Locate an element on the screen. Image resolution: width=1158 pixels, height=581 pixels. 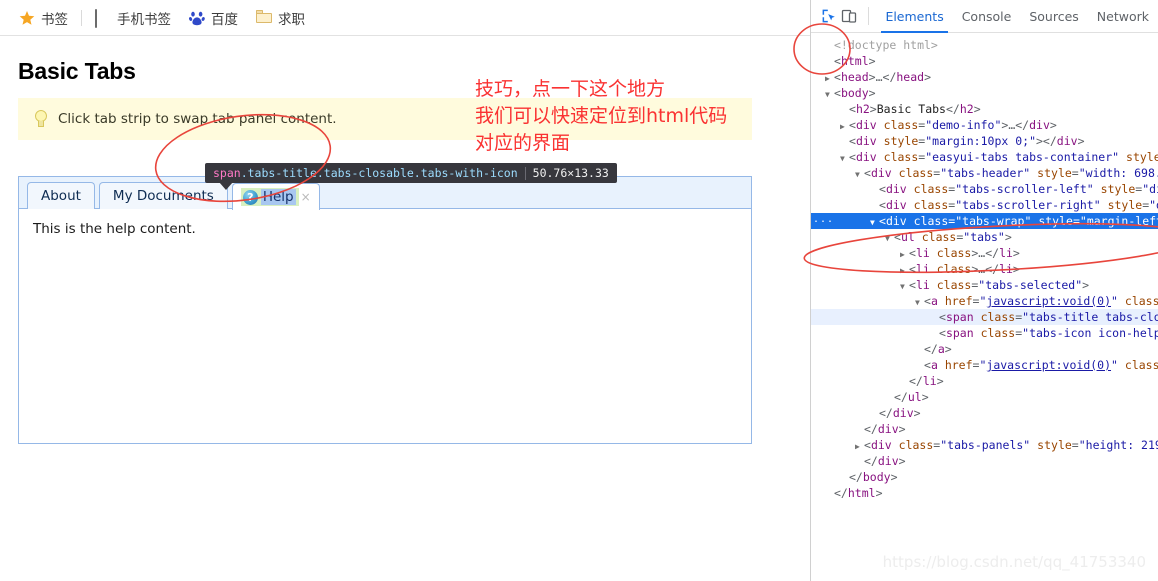
annotation-line-2: 我们可以快速定位到html代码 is located at coordinates (601, 115).